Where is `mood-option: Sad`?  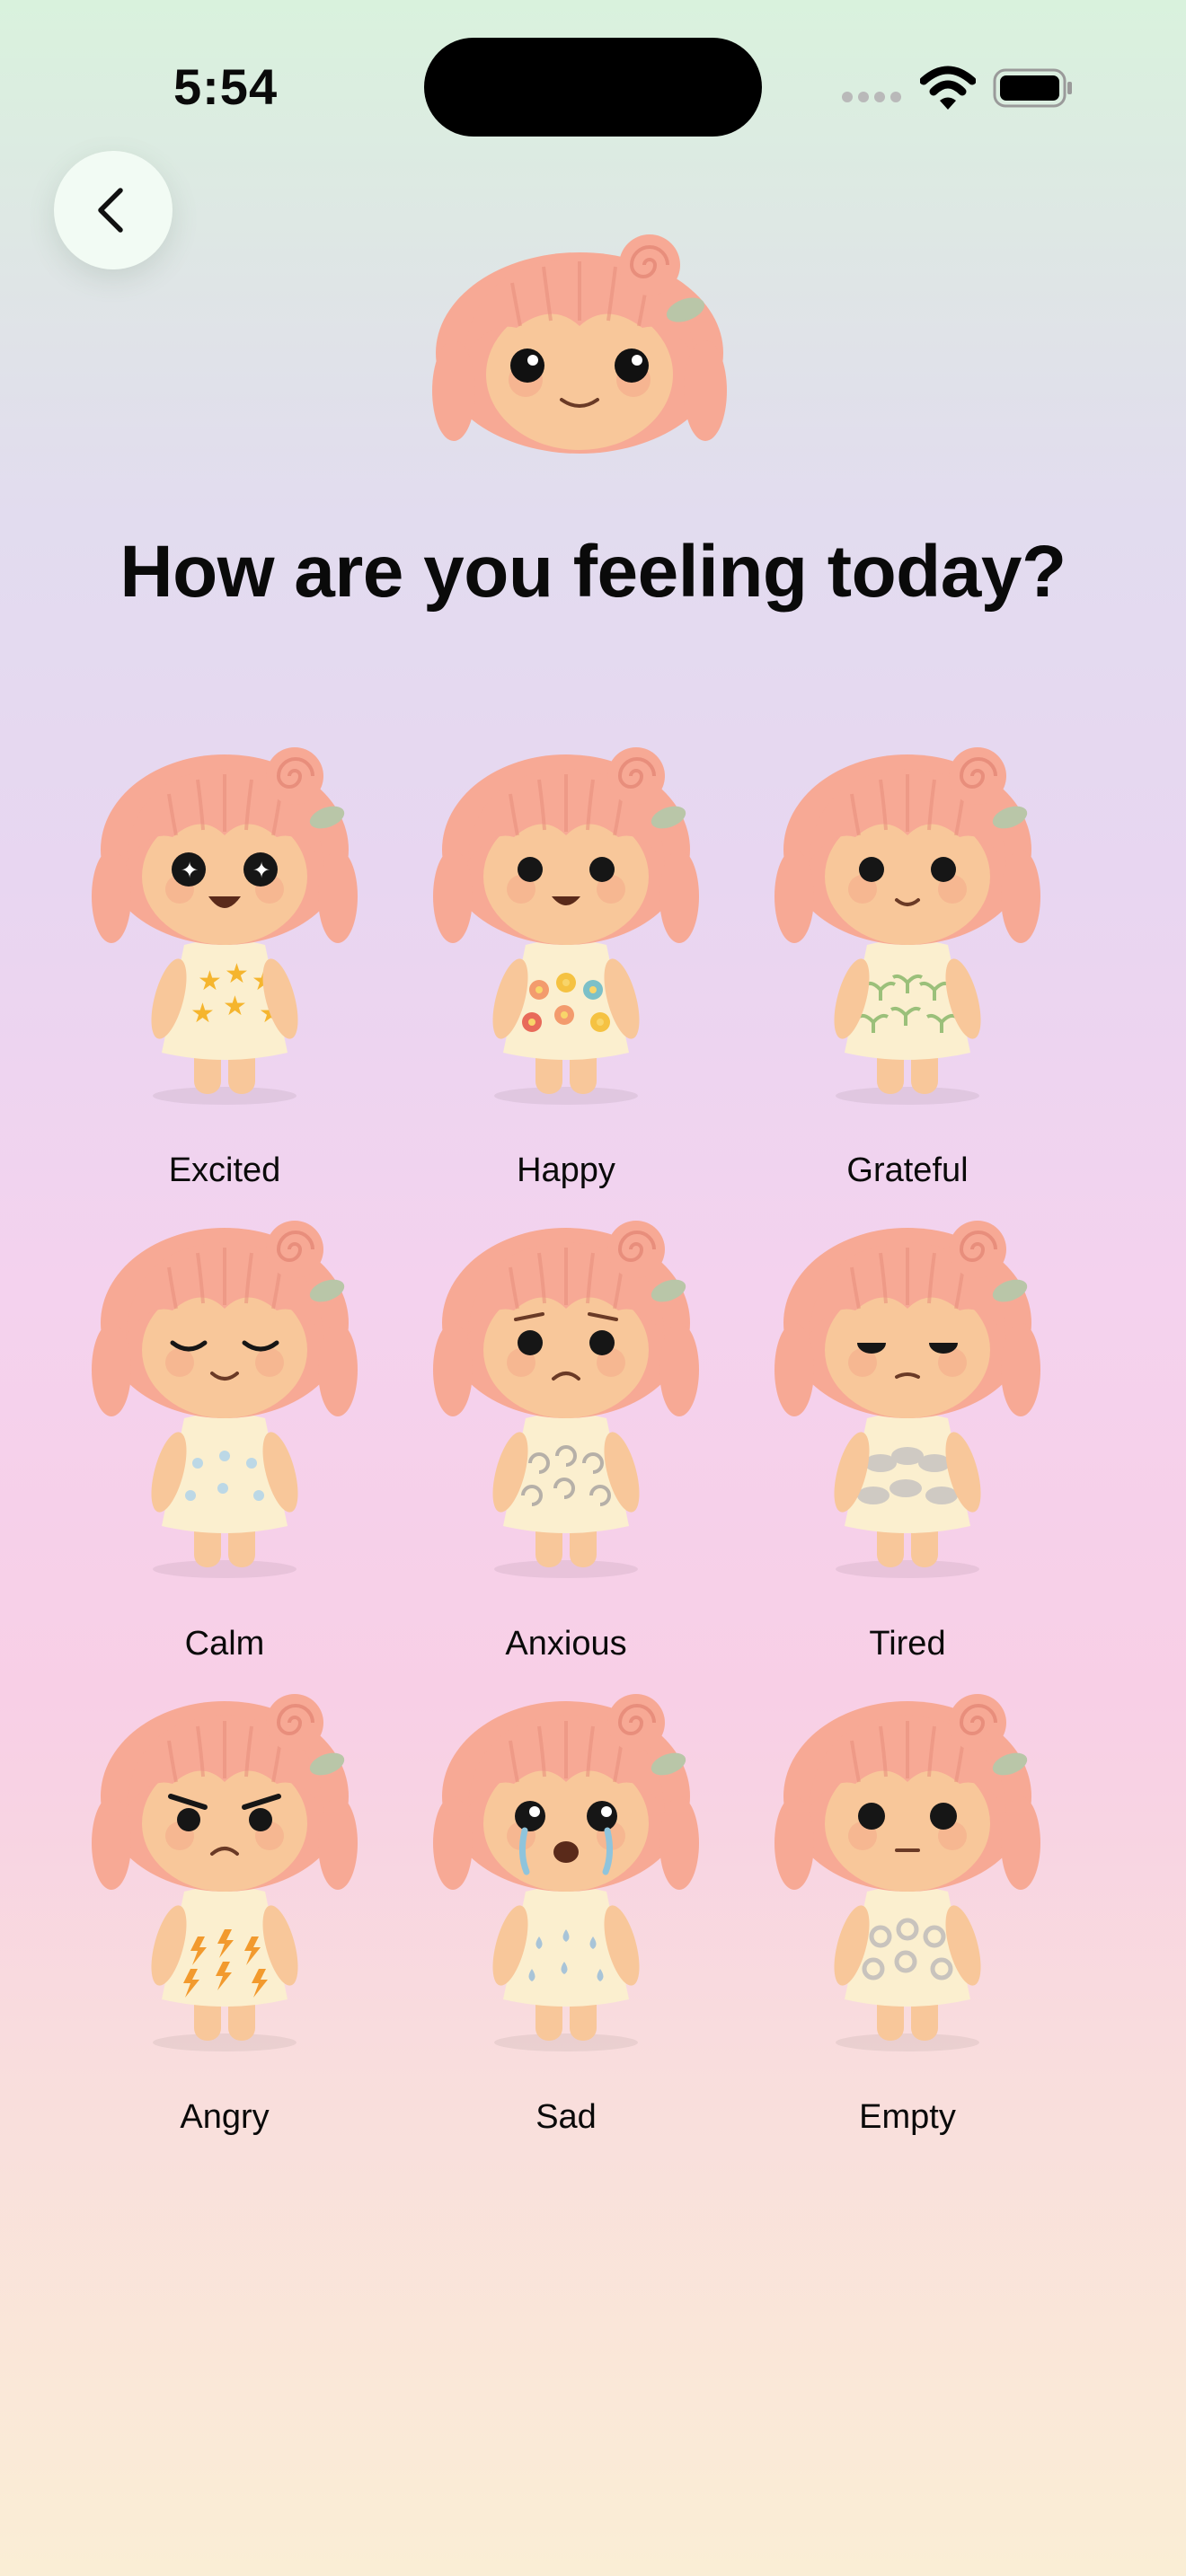 mood-option: Sad is located at coordinates (566, 1916).